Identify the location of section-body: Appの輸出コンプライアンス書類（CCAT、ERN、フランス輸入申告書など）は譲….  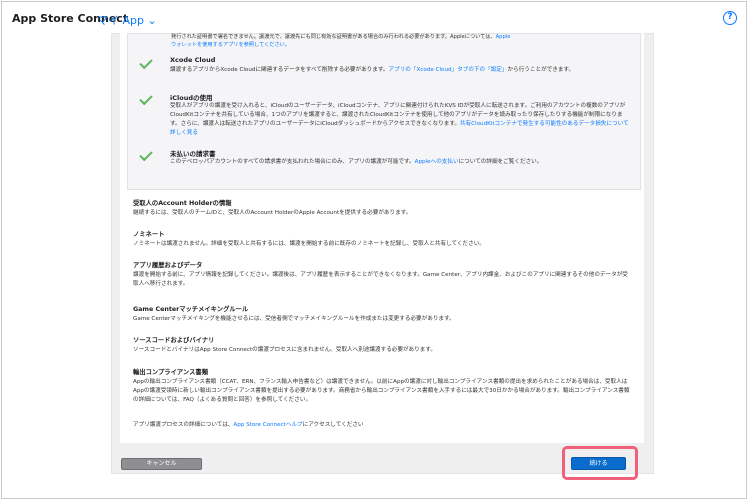
(381, 391).